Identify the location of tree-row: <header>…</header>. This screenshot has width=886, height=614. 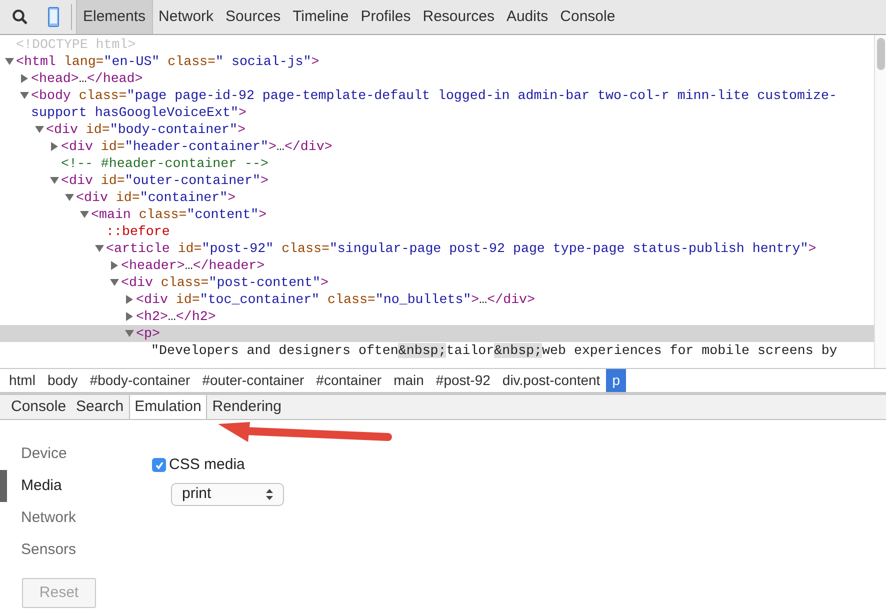
(437, 265).